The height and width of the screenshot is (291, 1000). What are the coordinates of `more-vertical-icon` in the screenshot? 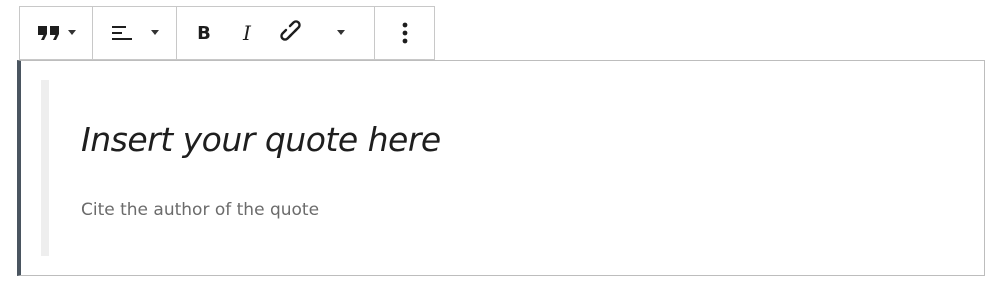 It's located at (405, 33).